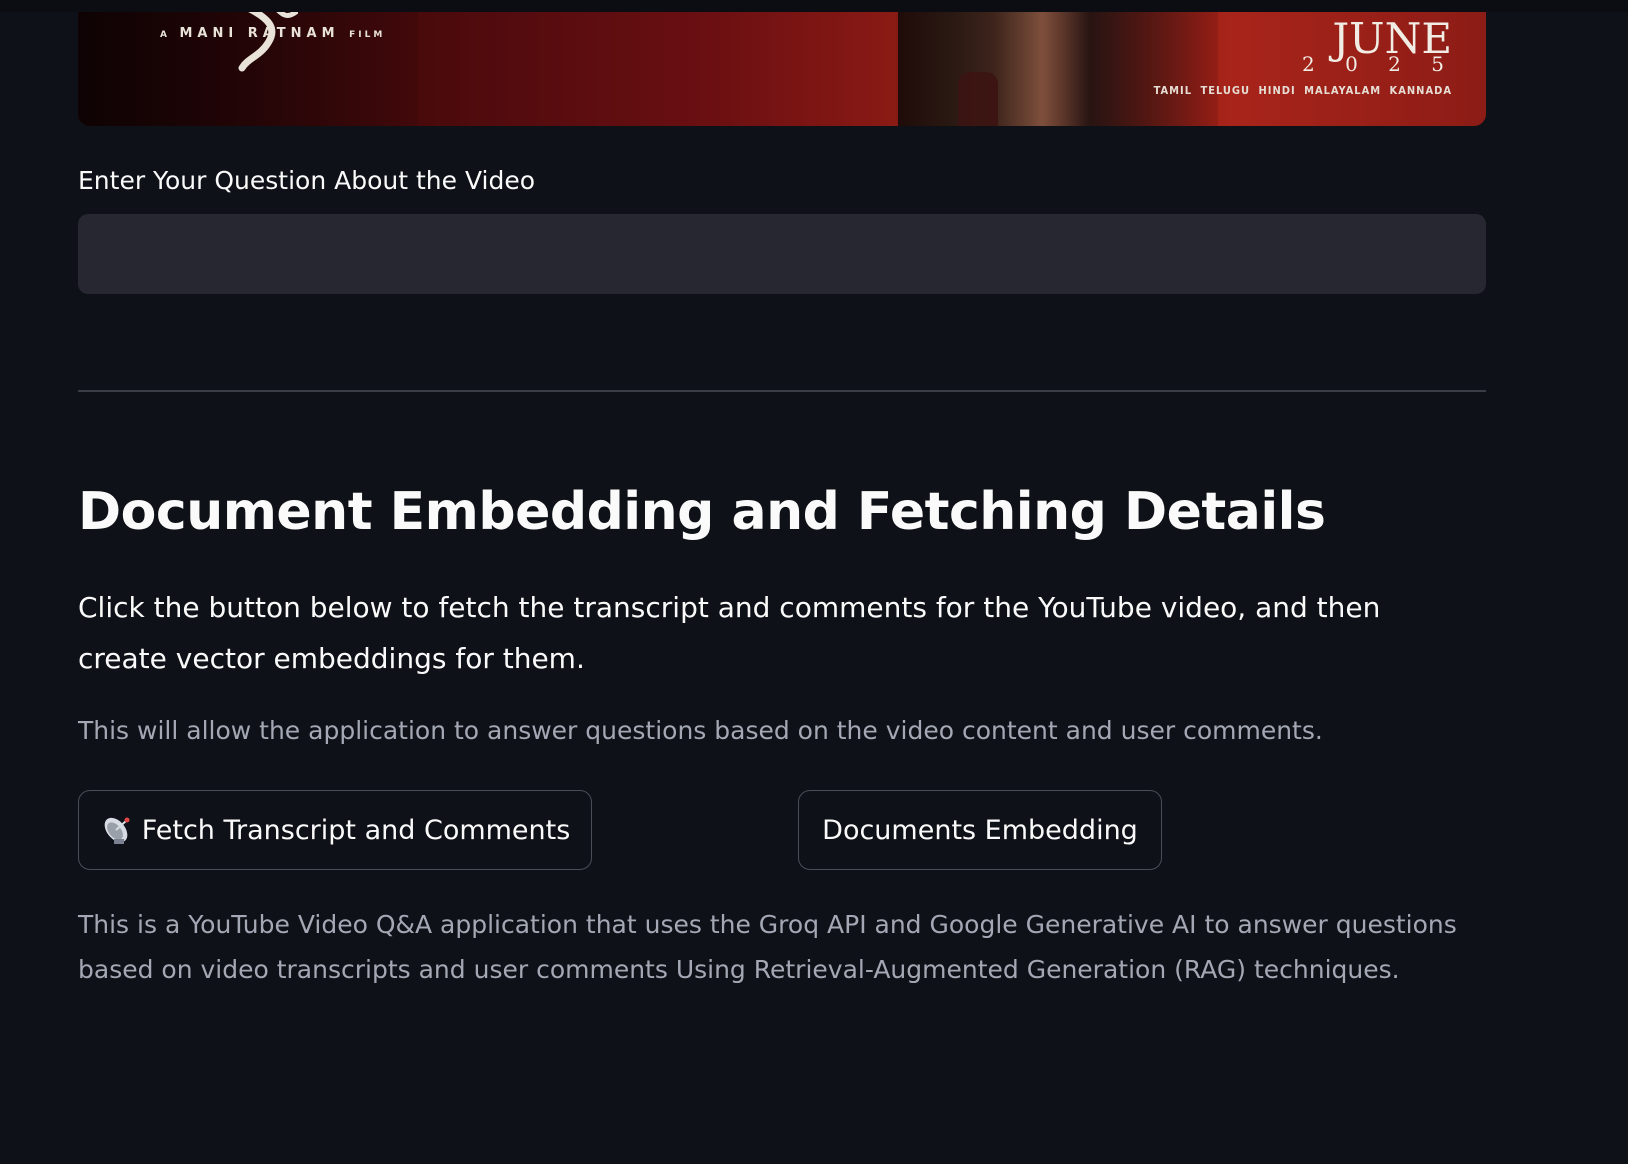 The width and height of the screenshot is (1628, 1164). I want to click on poster-figure, so click(1058, 69).